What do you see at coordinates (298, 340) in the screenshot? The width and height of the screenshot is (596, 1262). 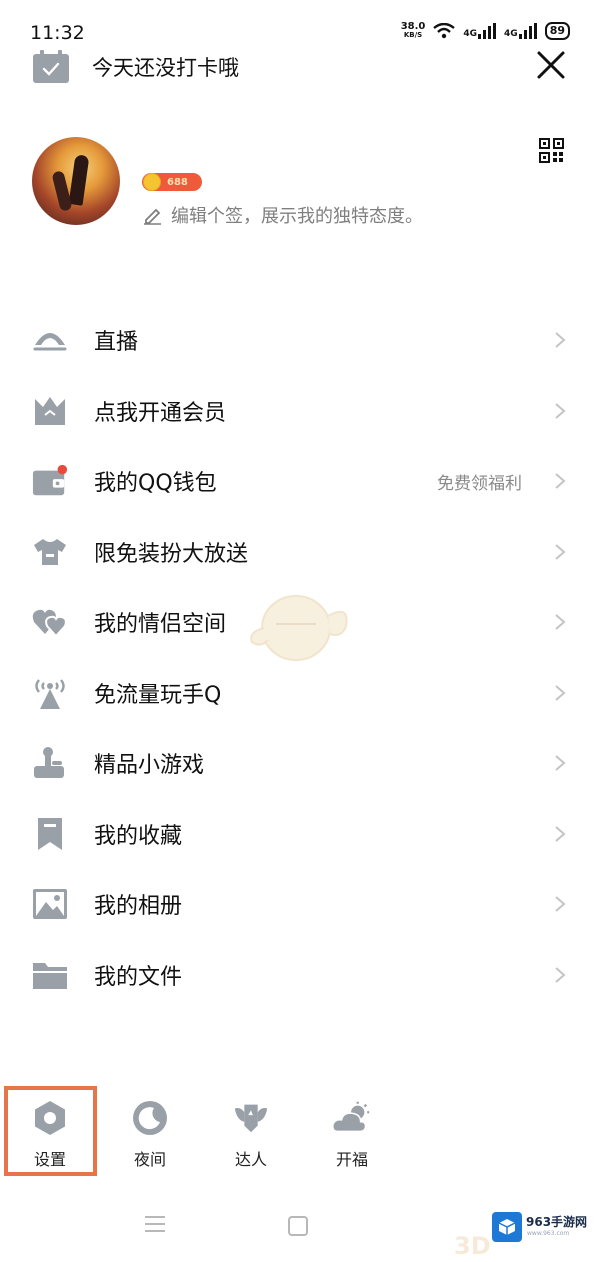 I see `menu-item-live: 直播` at bounding box center [298, 340].